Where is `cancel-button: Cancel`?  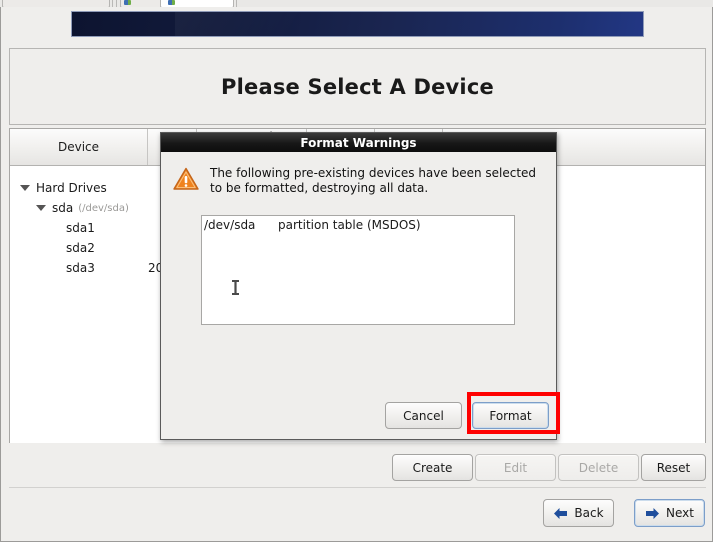
cancel-button: Cancel is located at coordinates (423, 415).